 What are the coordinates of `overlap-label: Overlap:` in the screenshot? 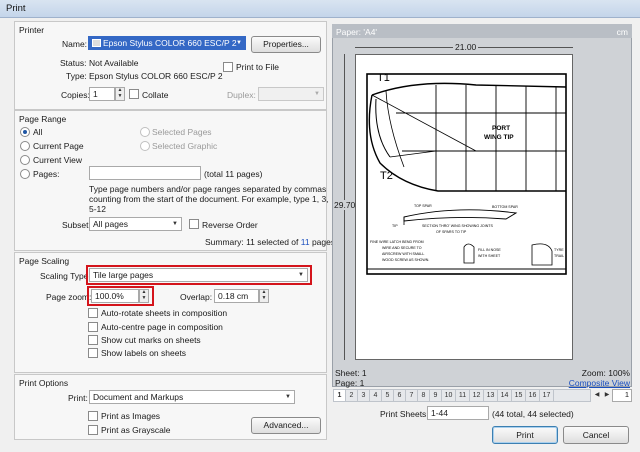 It's located at (196, 297).